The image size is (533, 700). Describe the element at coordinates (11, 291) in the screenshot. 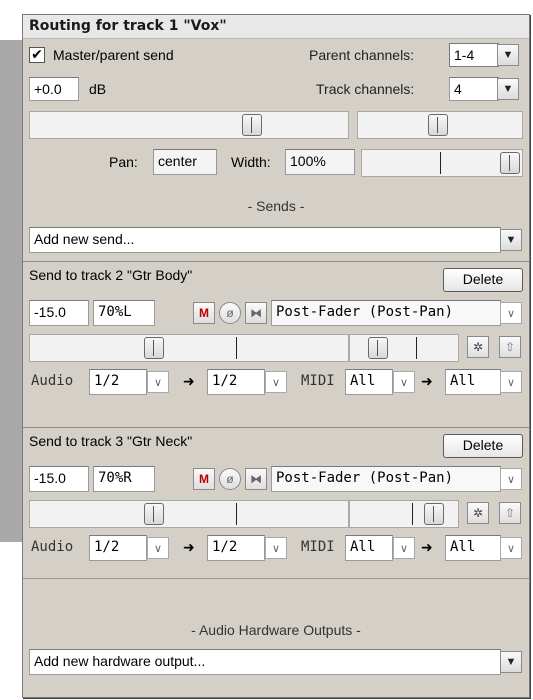

I see `background-panel` at that location.